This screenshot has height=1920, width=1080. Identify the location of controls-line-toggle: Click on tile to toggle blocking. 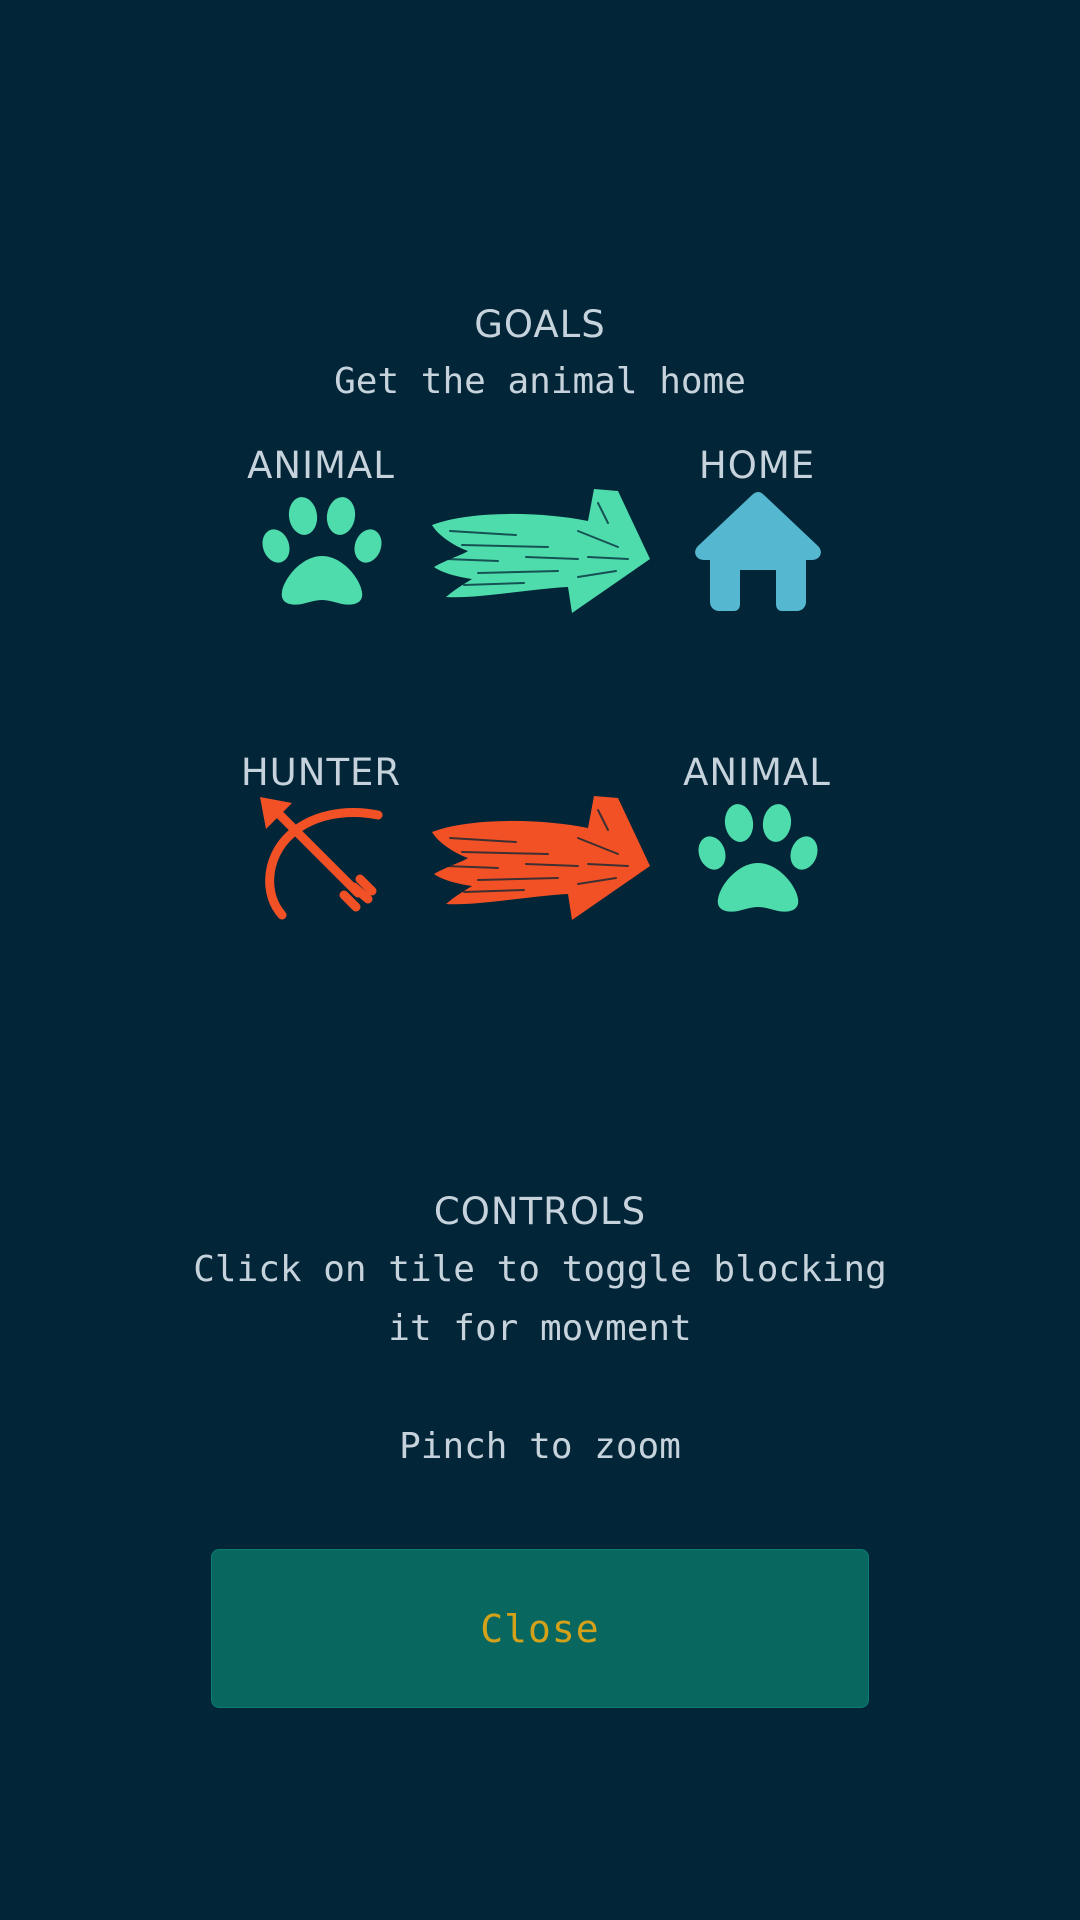
(540, 1269).